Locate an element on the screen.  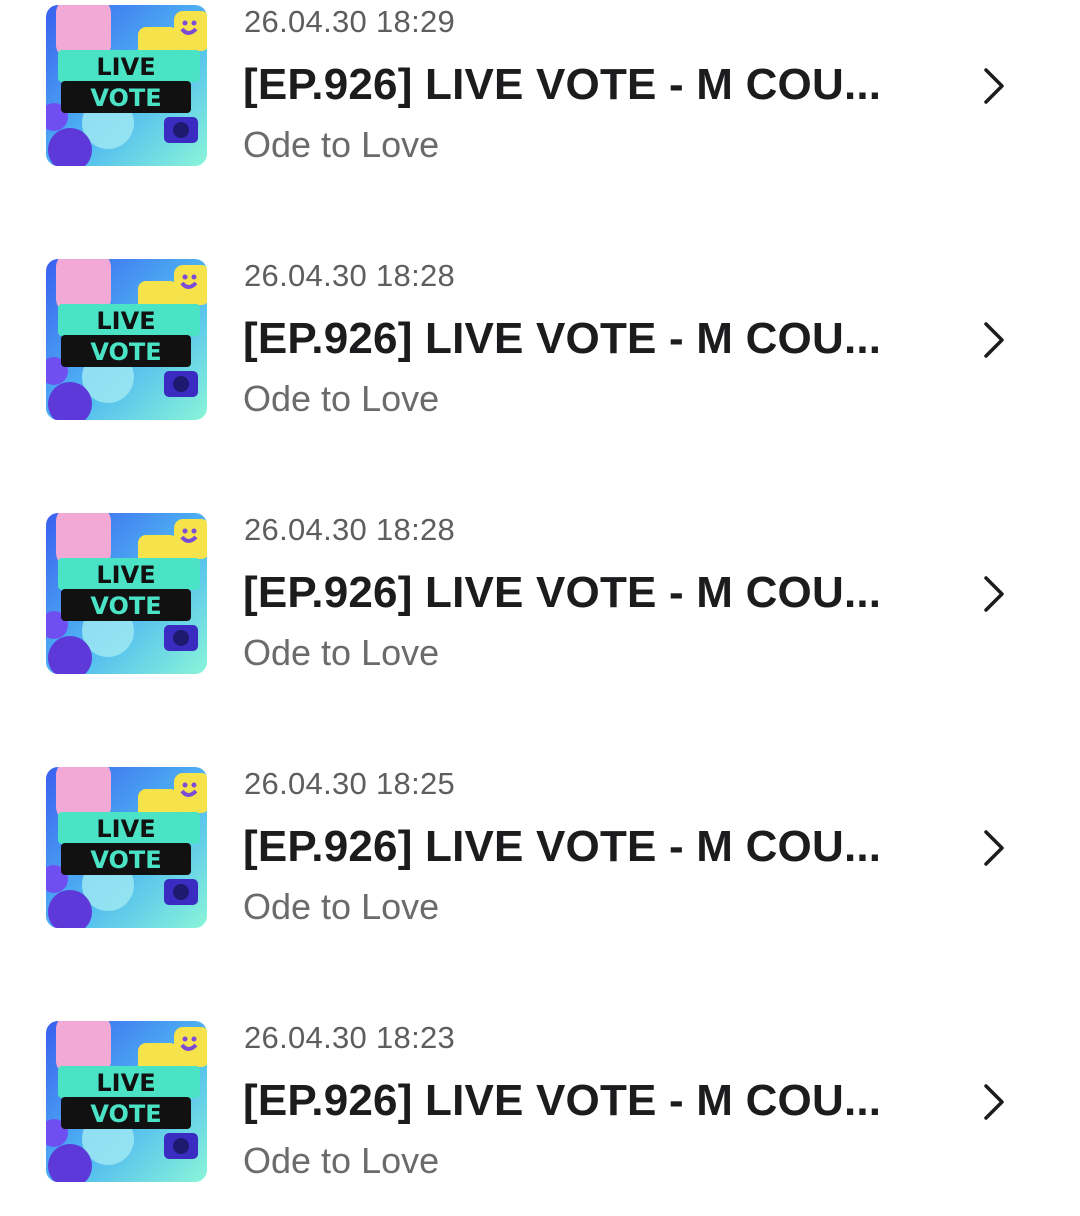
timestamp: 26.04.30 18:29 is located at coordinates (350, 21).